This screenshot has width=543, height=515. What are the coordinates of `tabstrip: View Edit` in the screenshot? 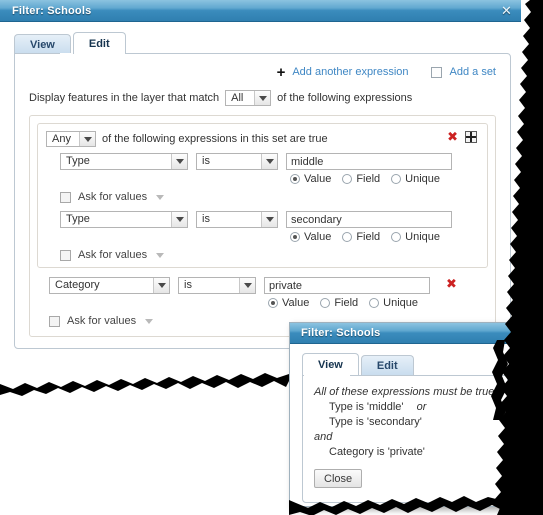 It's located at (267, 42).